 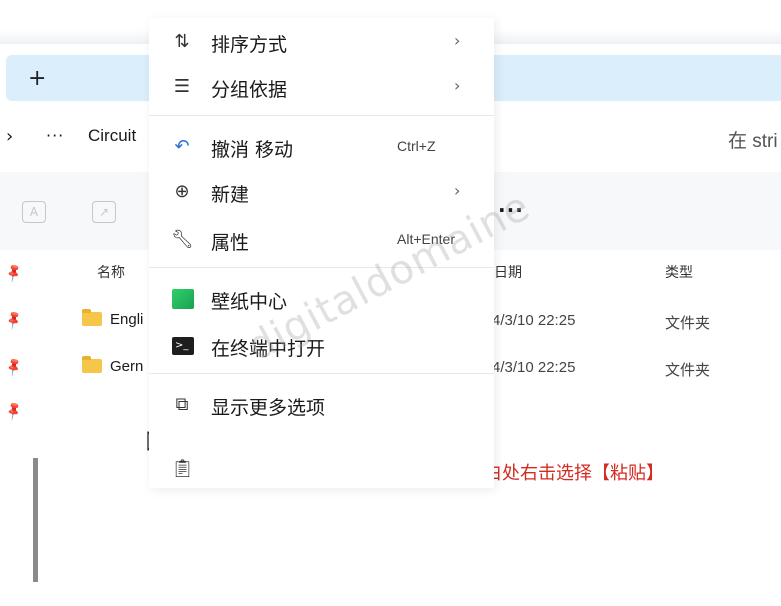 What do you see at coordinates (249, 45) in the screenshot?
I see `menu-item-label: 排序方式` at bounding box center [249, 45].